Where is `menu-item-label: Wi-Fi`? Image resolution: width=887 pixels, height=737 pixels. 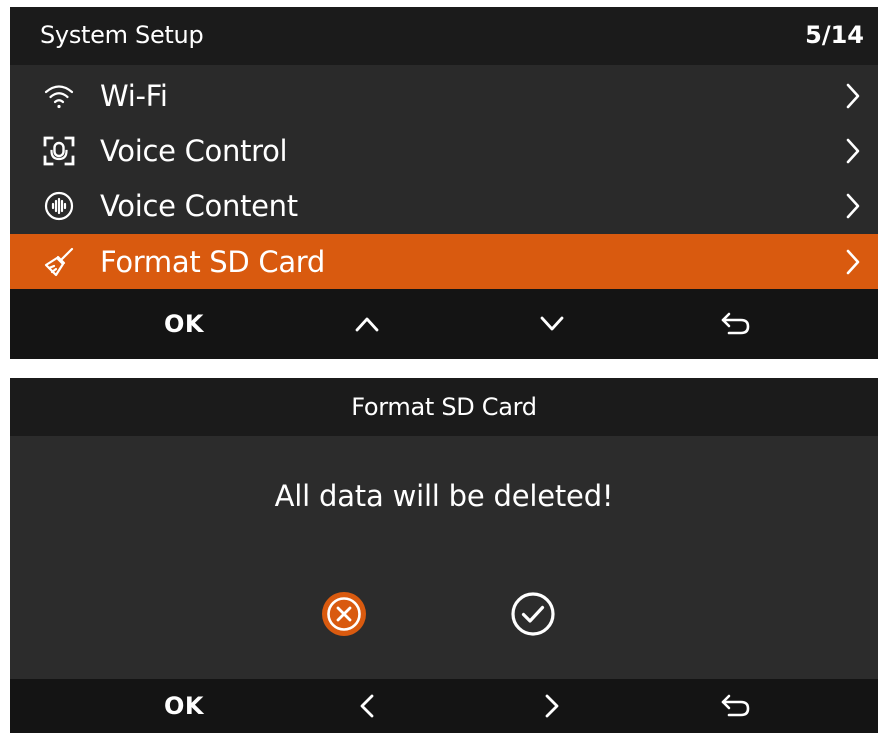
menu-item-label: Wi-Fi is located at coordinates (134, 96).